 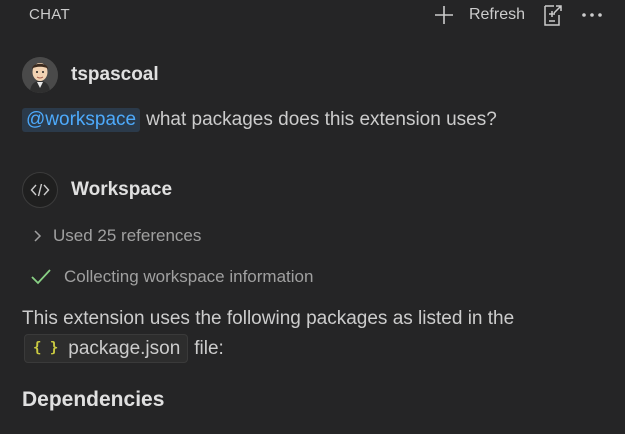 I want to click on chevron-right-icon, so click(x=38, y=236).